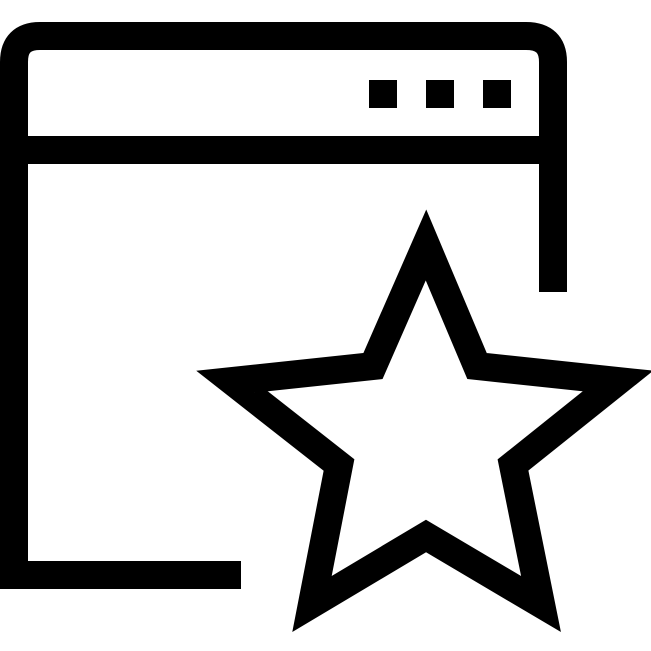 The height and width of the screenshot is (651, 651). I want to click on window-dots-icon, so click(440, 94).